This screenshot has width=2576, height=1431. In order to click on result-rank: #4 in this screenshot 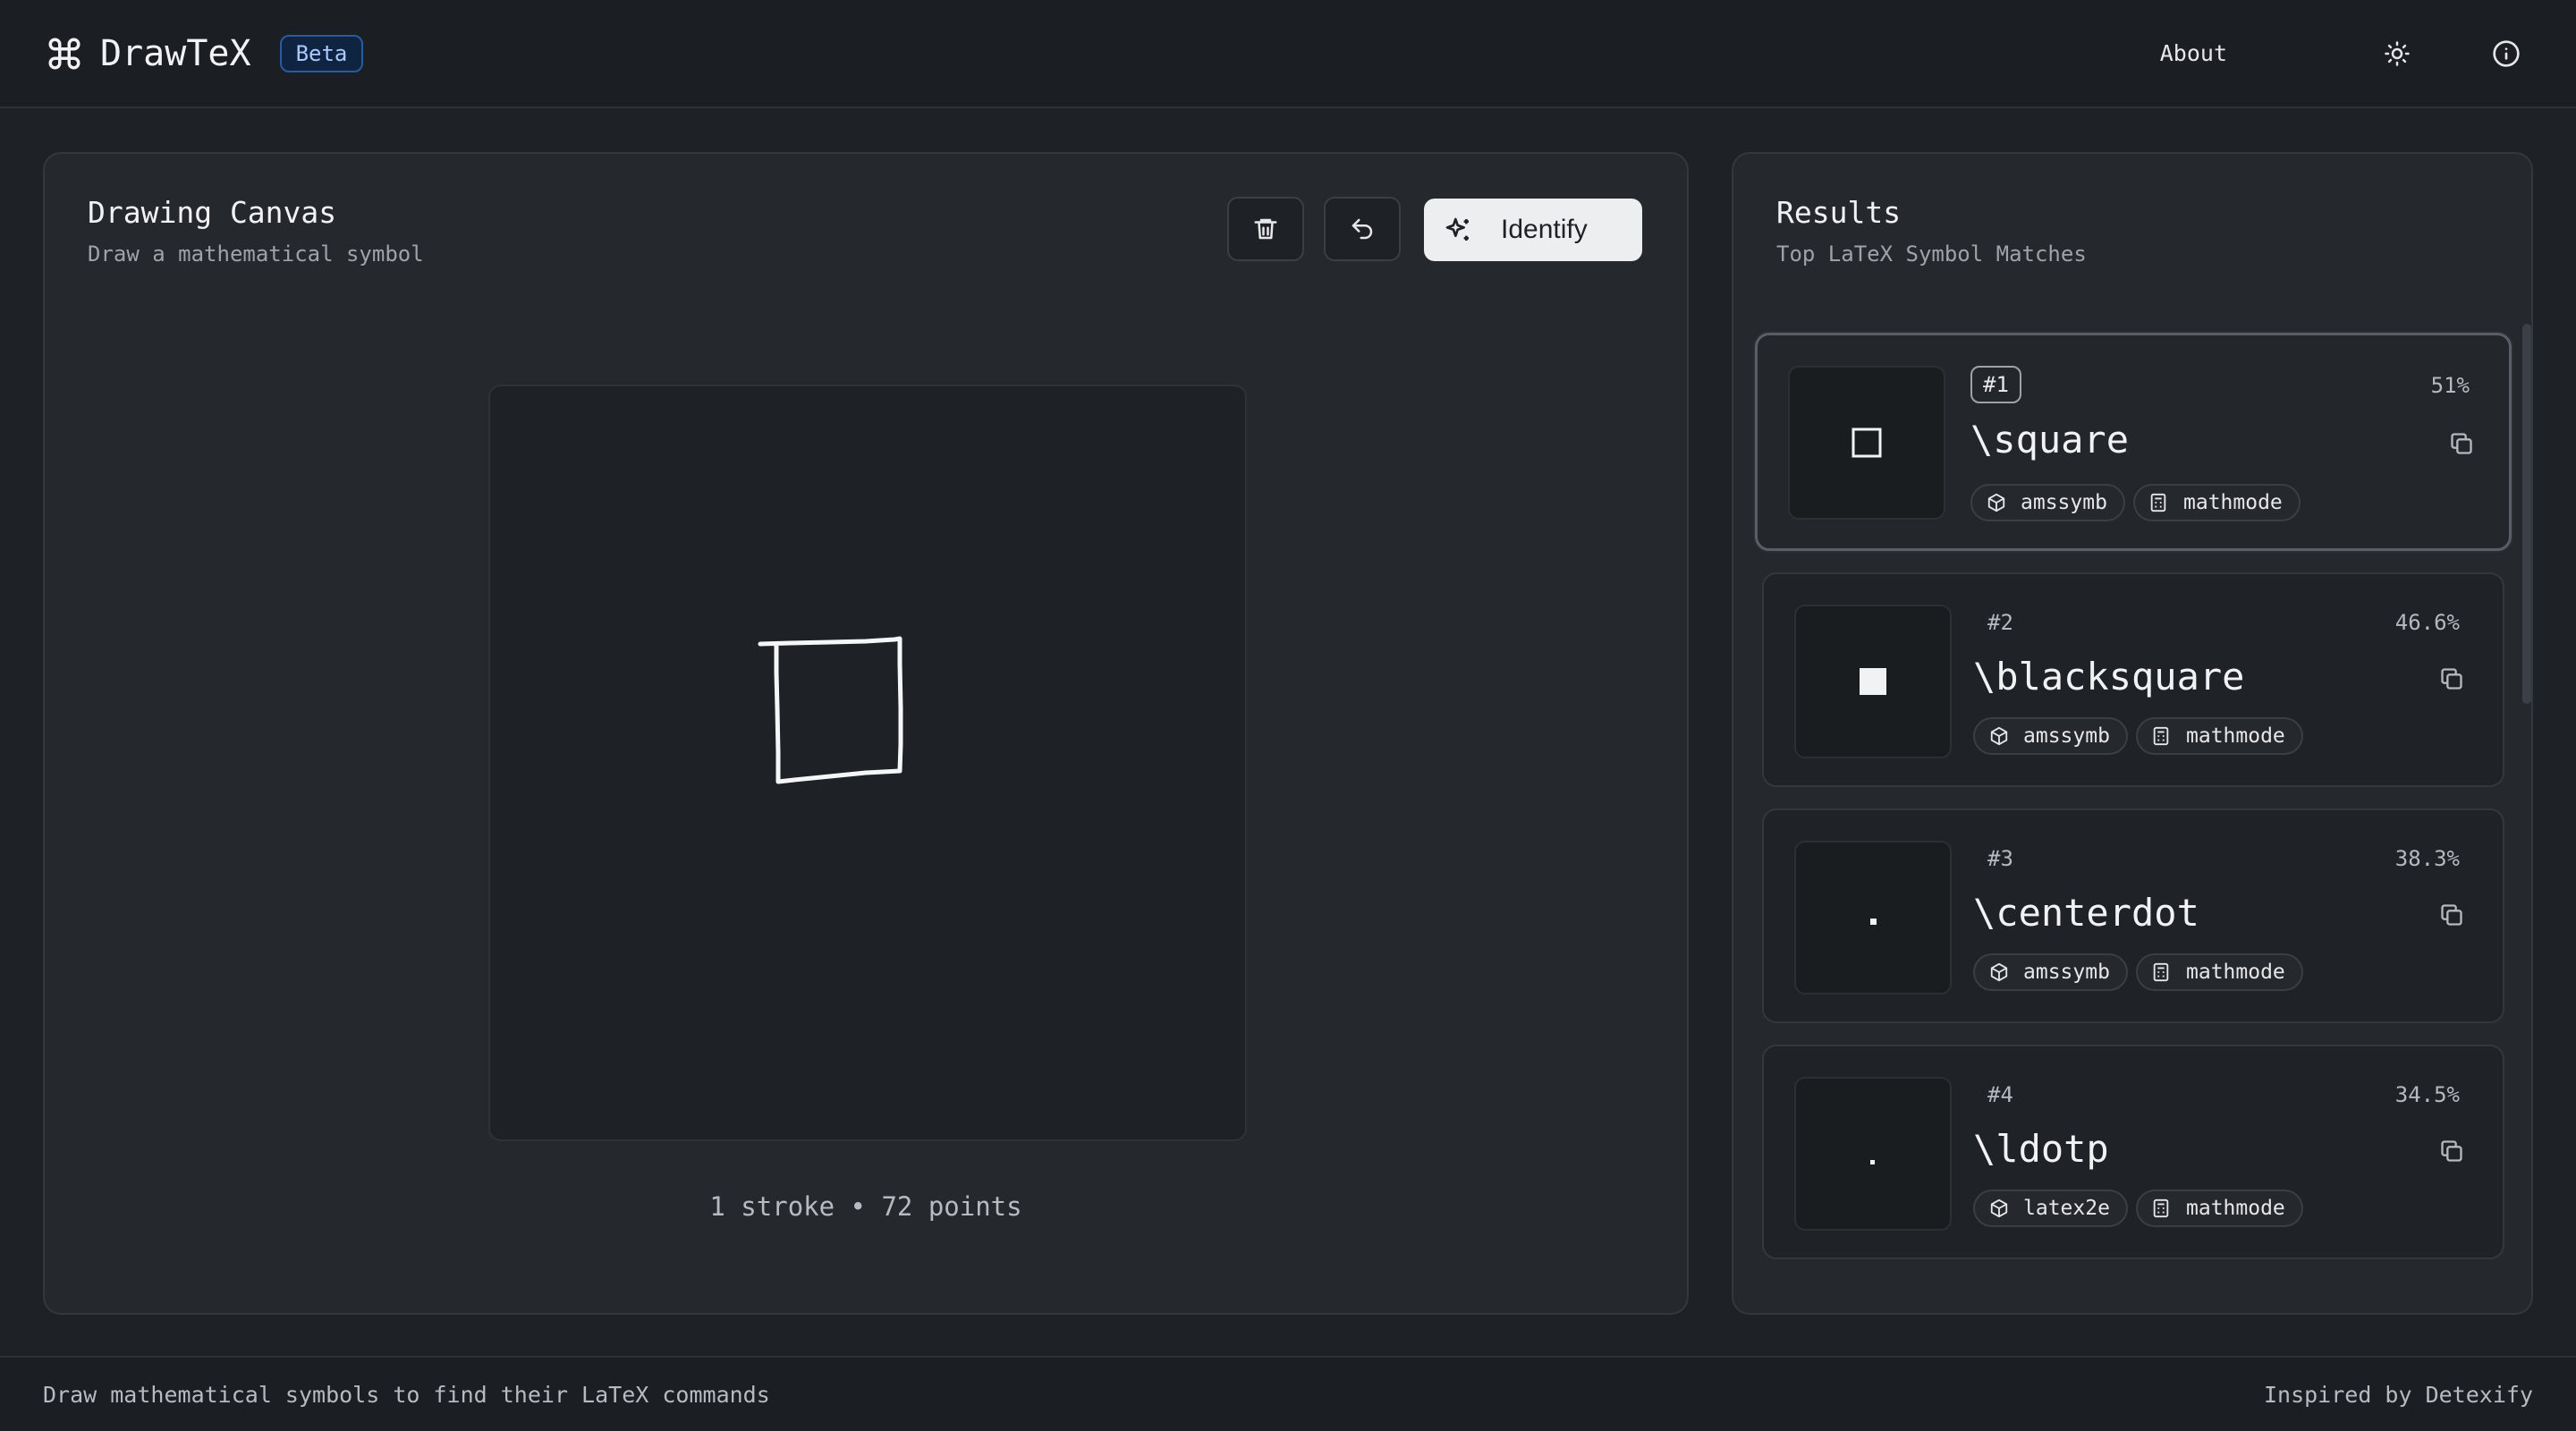, I will do `click(2000, 1094)`.